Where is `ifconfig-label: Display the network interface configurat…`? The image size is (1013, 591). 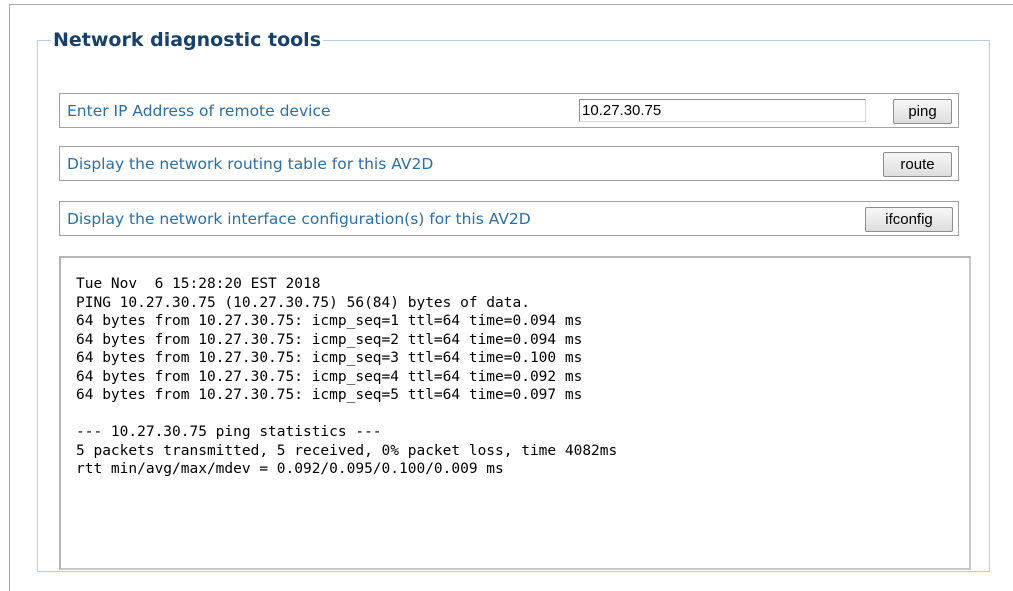 ifconfig-label: Display the network interface configurat… is located at coordinates (299, 219).